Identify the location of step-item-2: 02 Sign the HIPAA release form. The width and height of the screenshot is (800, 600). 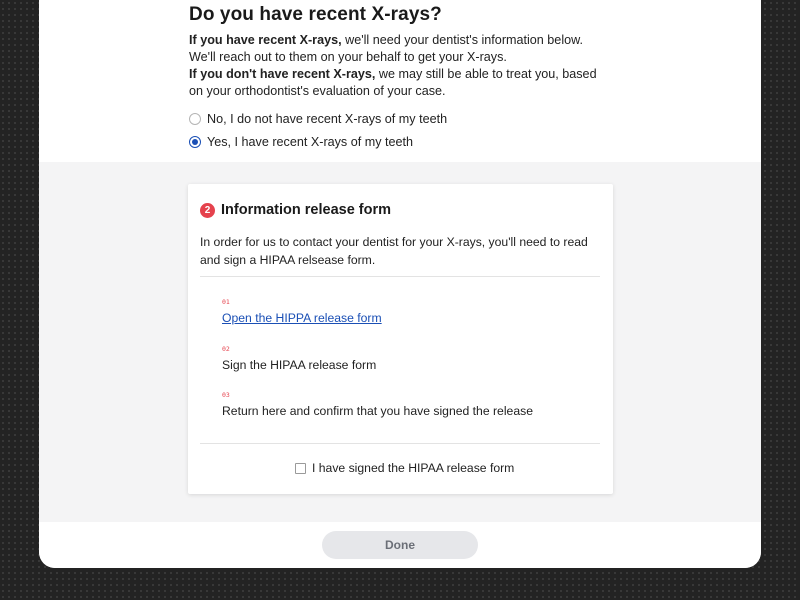
(299, 358).